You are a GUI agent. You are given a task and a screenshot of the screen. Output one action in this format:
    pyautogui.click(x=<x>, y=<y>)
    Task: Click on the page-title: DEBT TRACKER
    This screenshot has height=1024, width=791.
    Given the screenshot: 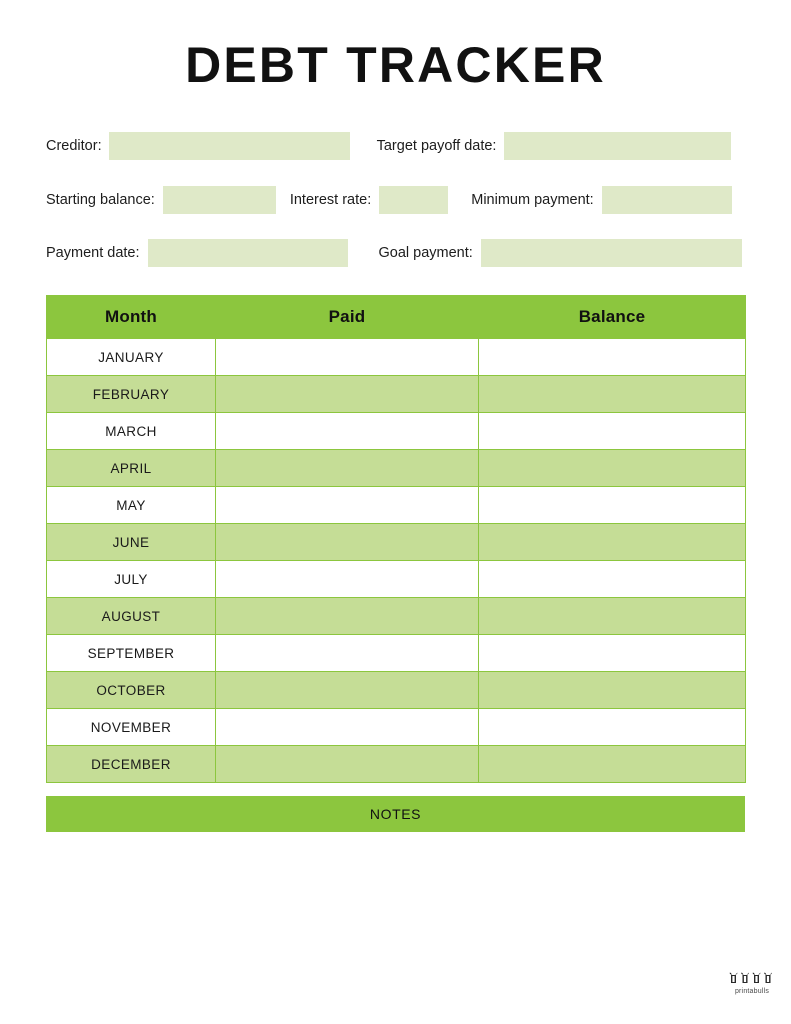 What is the action you would take?
    pyautogui.click(x=395, y=65)
    